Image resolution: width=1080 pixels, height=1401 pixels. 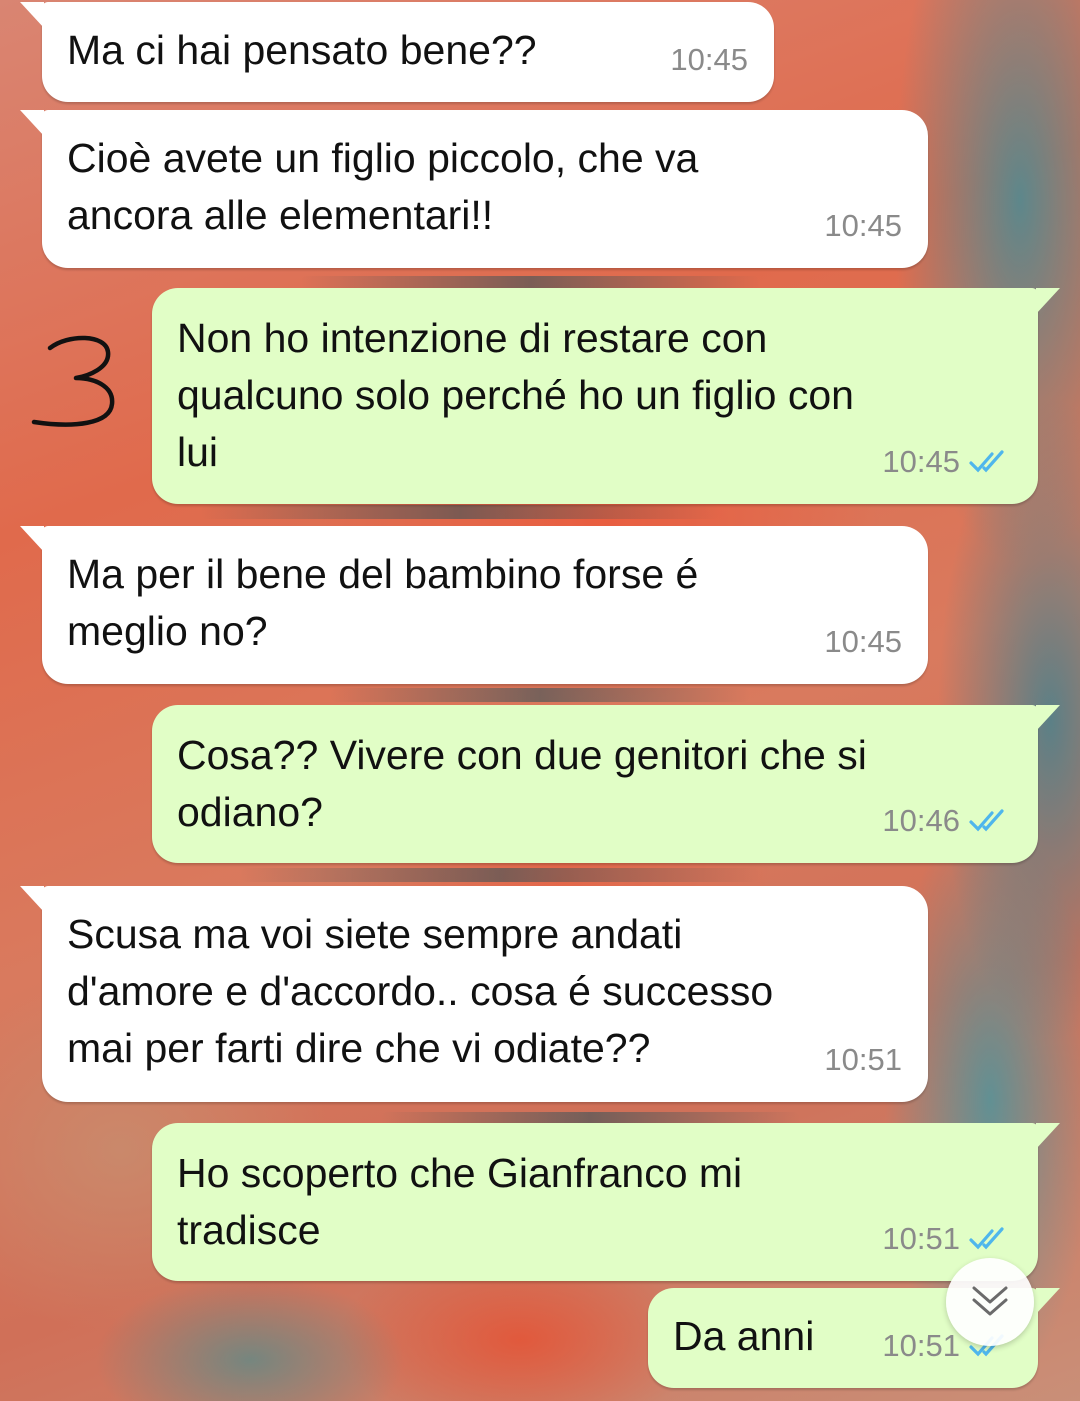 I want to click on message-meta: 10:46, so click(x=947, y=820).